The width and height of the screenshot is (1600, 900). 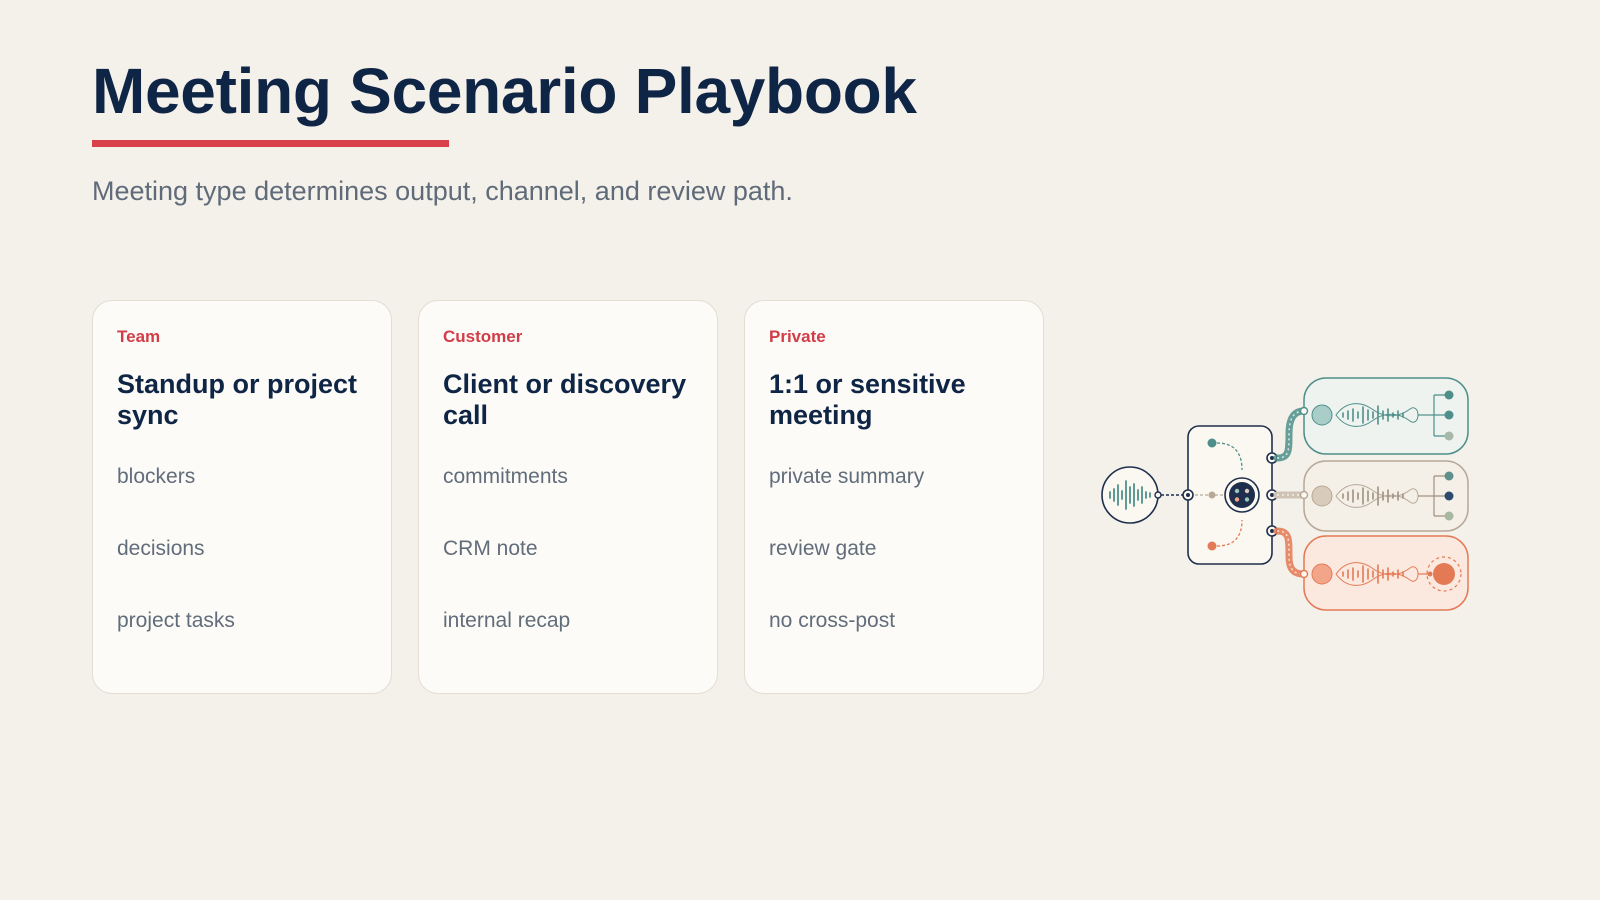 What do you see at coordinates (867, 399) in the screenshot?
I see `card-title: 1:1 or sensitive meeting` at bounding box center [867, 399].